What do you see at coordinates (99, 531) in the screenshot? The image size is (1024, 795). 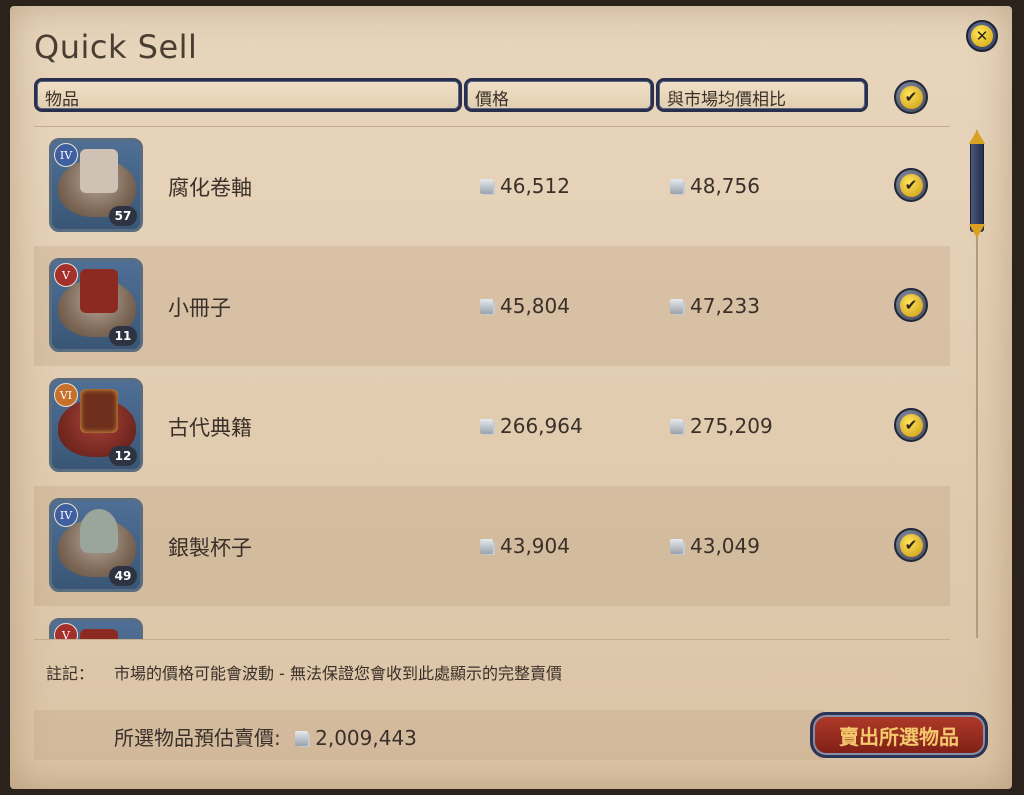 I see `goblet-icon` at bounding box center [99, 531].